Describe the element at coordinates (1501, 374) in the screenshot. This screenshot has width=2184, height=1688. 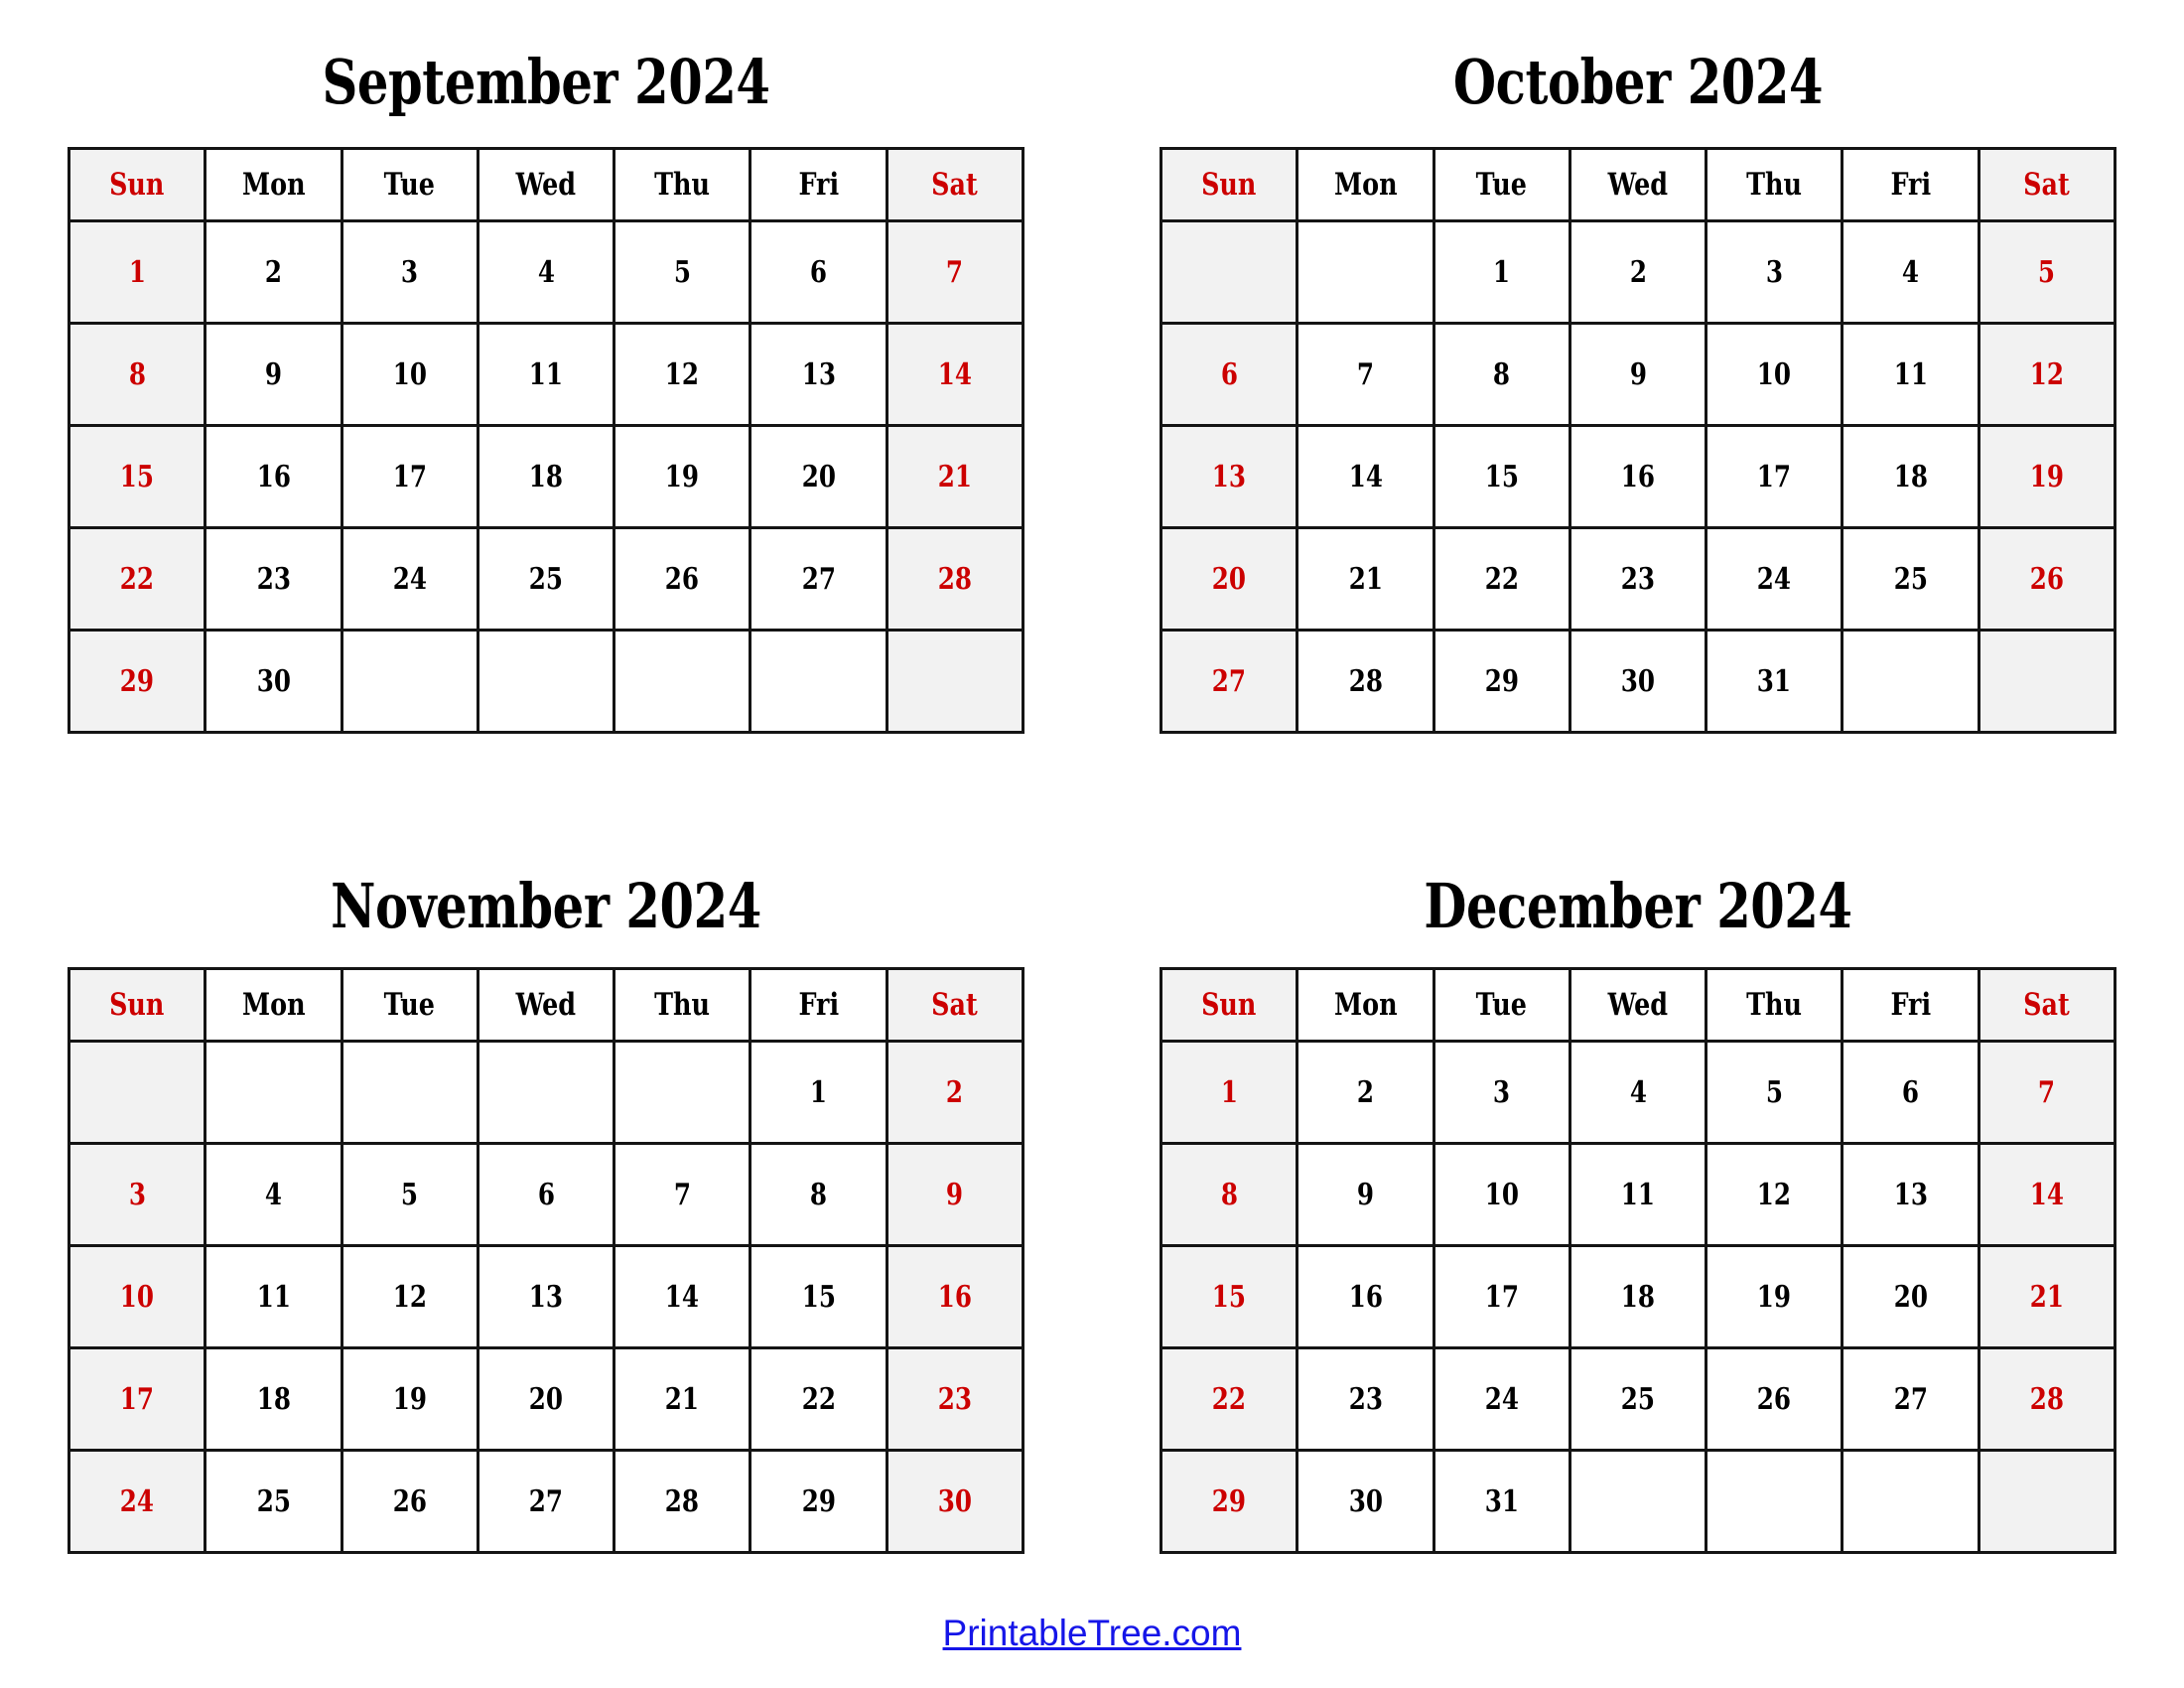
I see `day-cell: 8` at that location.